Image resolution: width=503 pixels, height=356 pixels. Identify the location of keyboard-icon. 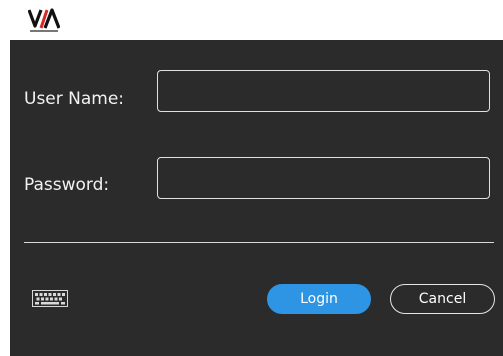
(50, 298).